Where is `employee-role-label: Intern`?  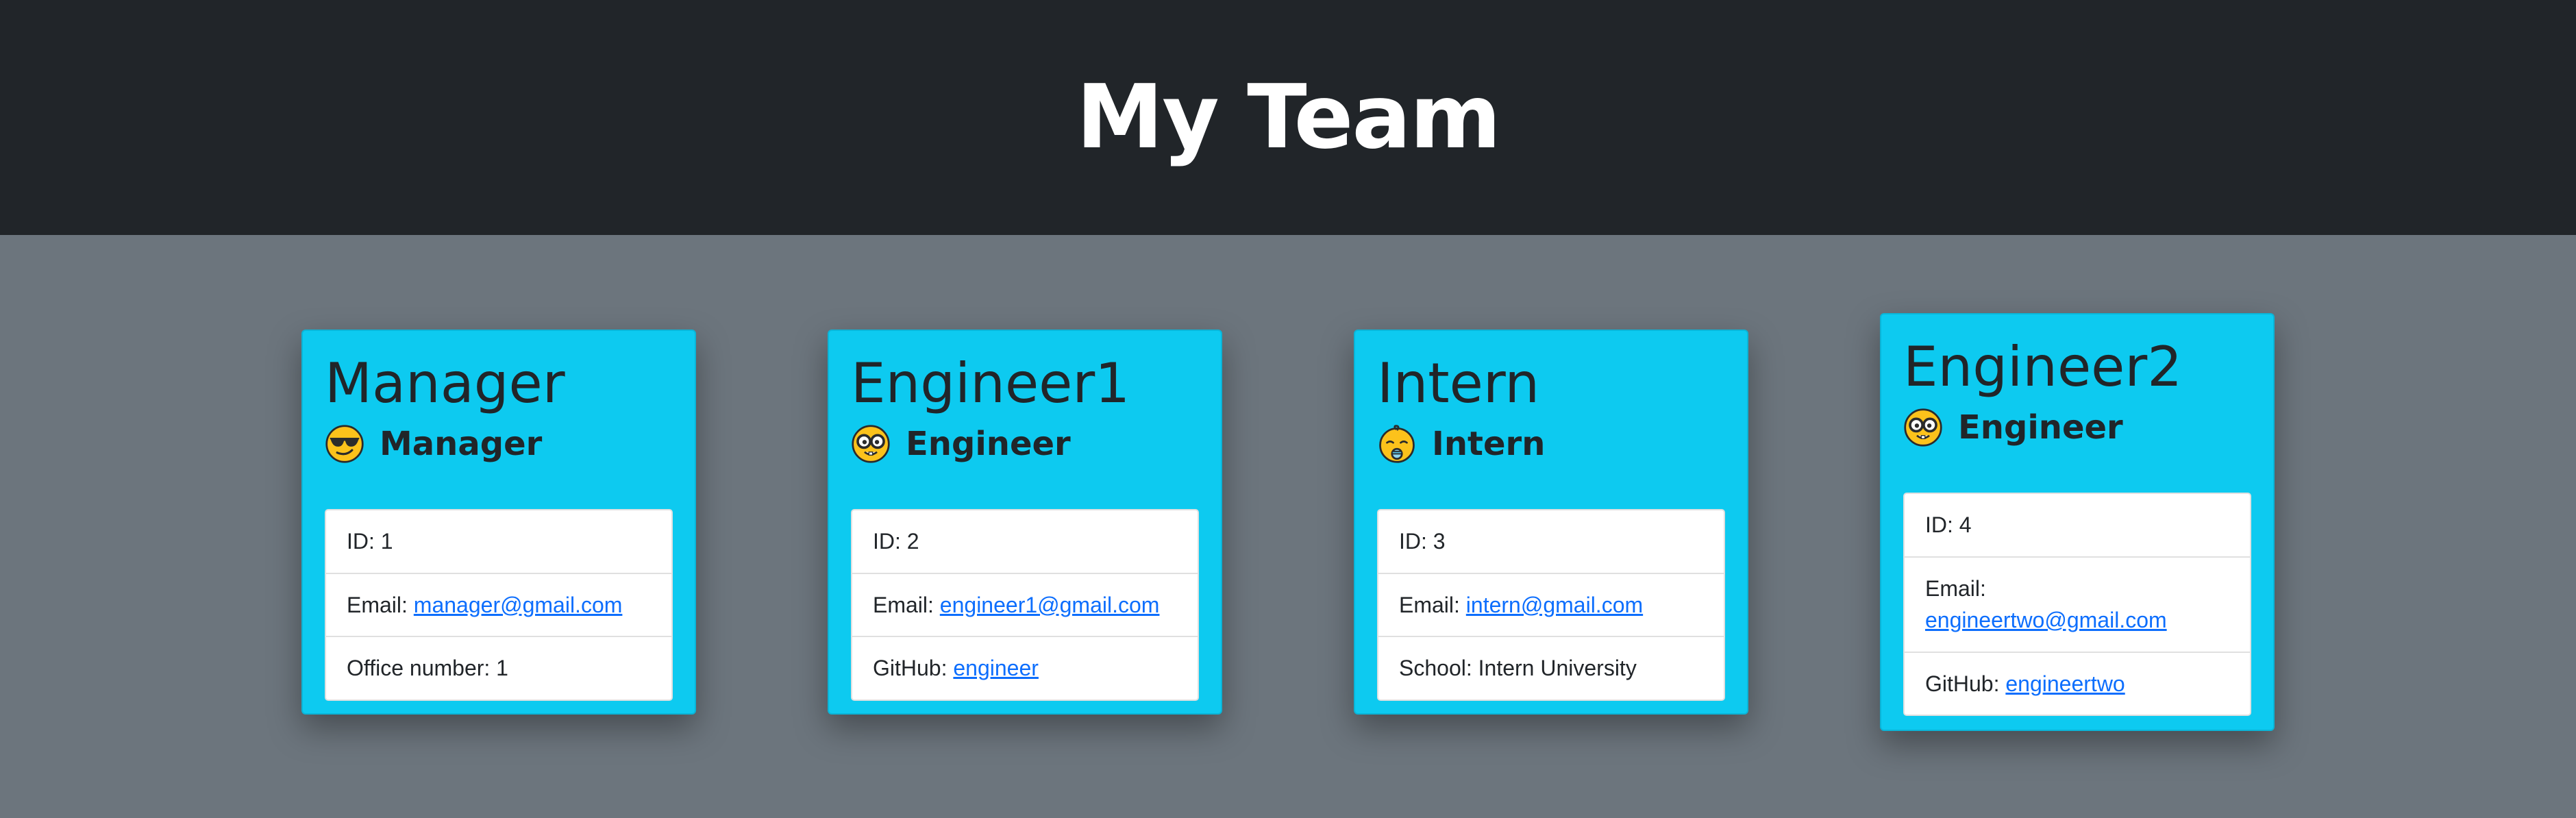 employee-role-label: Intern is located at coordinates (1489, 444).